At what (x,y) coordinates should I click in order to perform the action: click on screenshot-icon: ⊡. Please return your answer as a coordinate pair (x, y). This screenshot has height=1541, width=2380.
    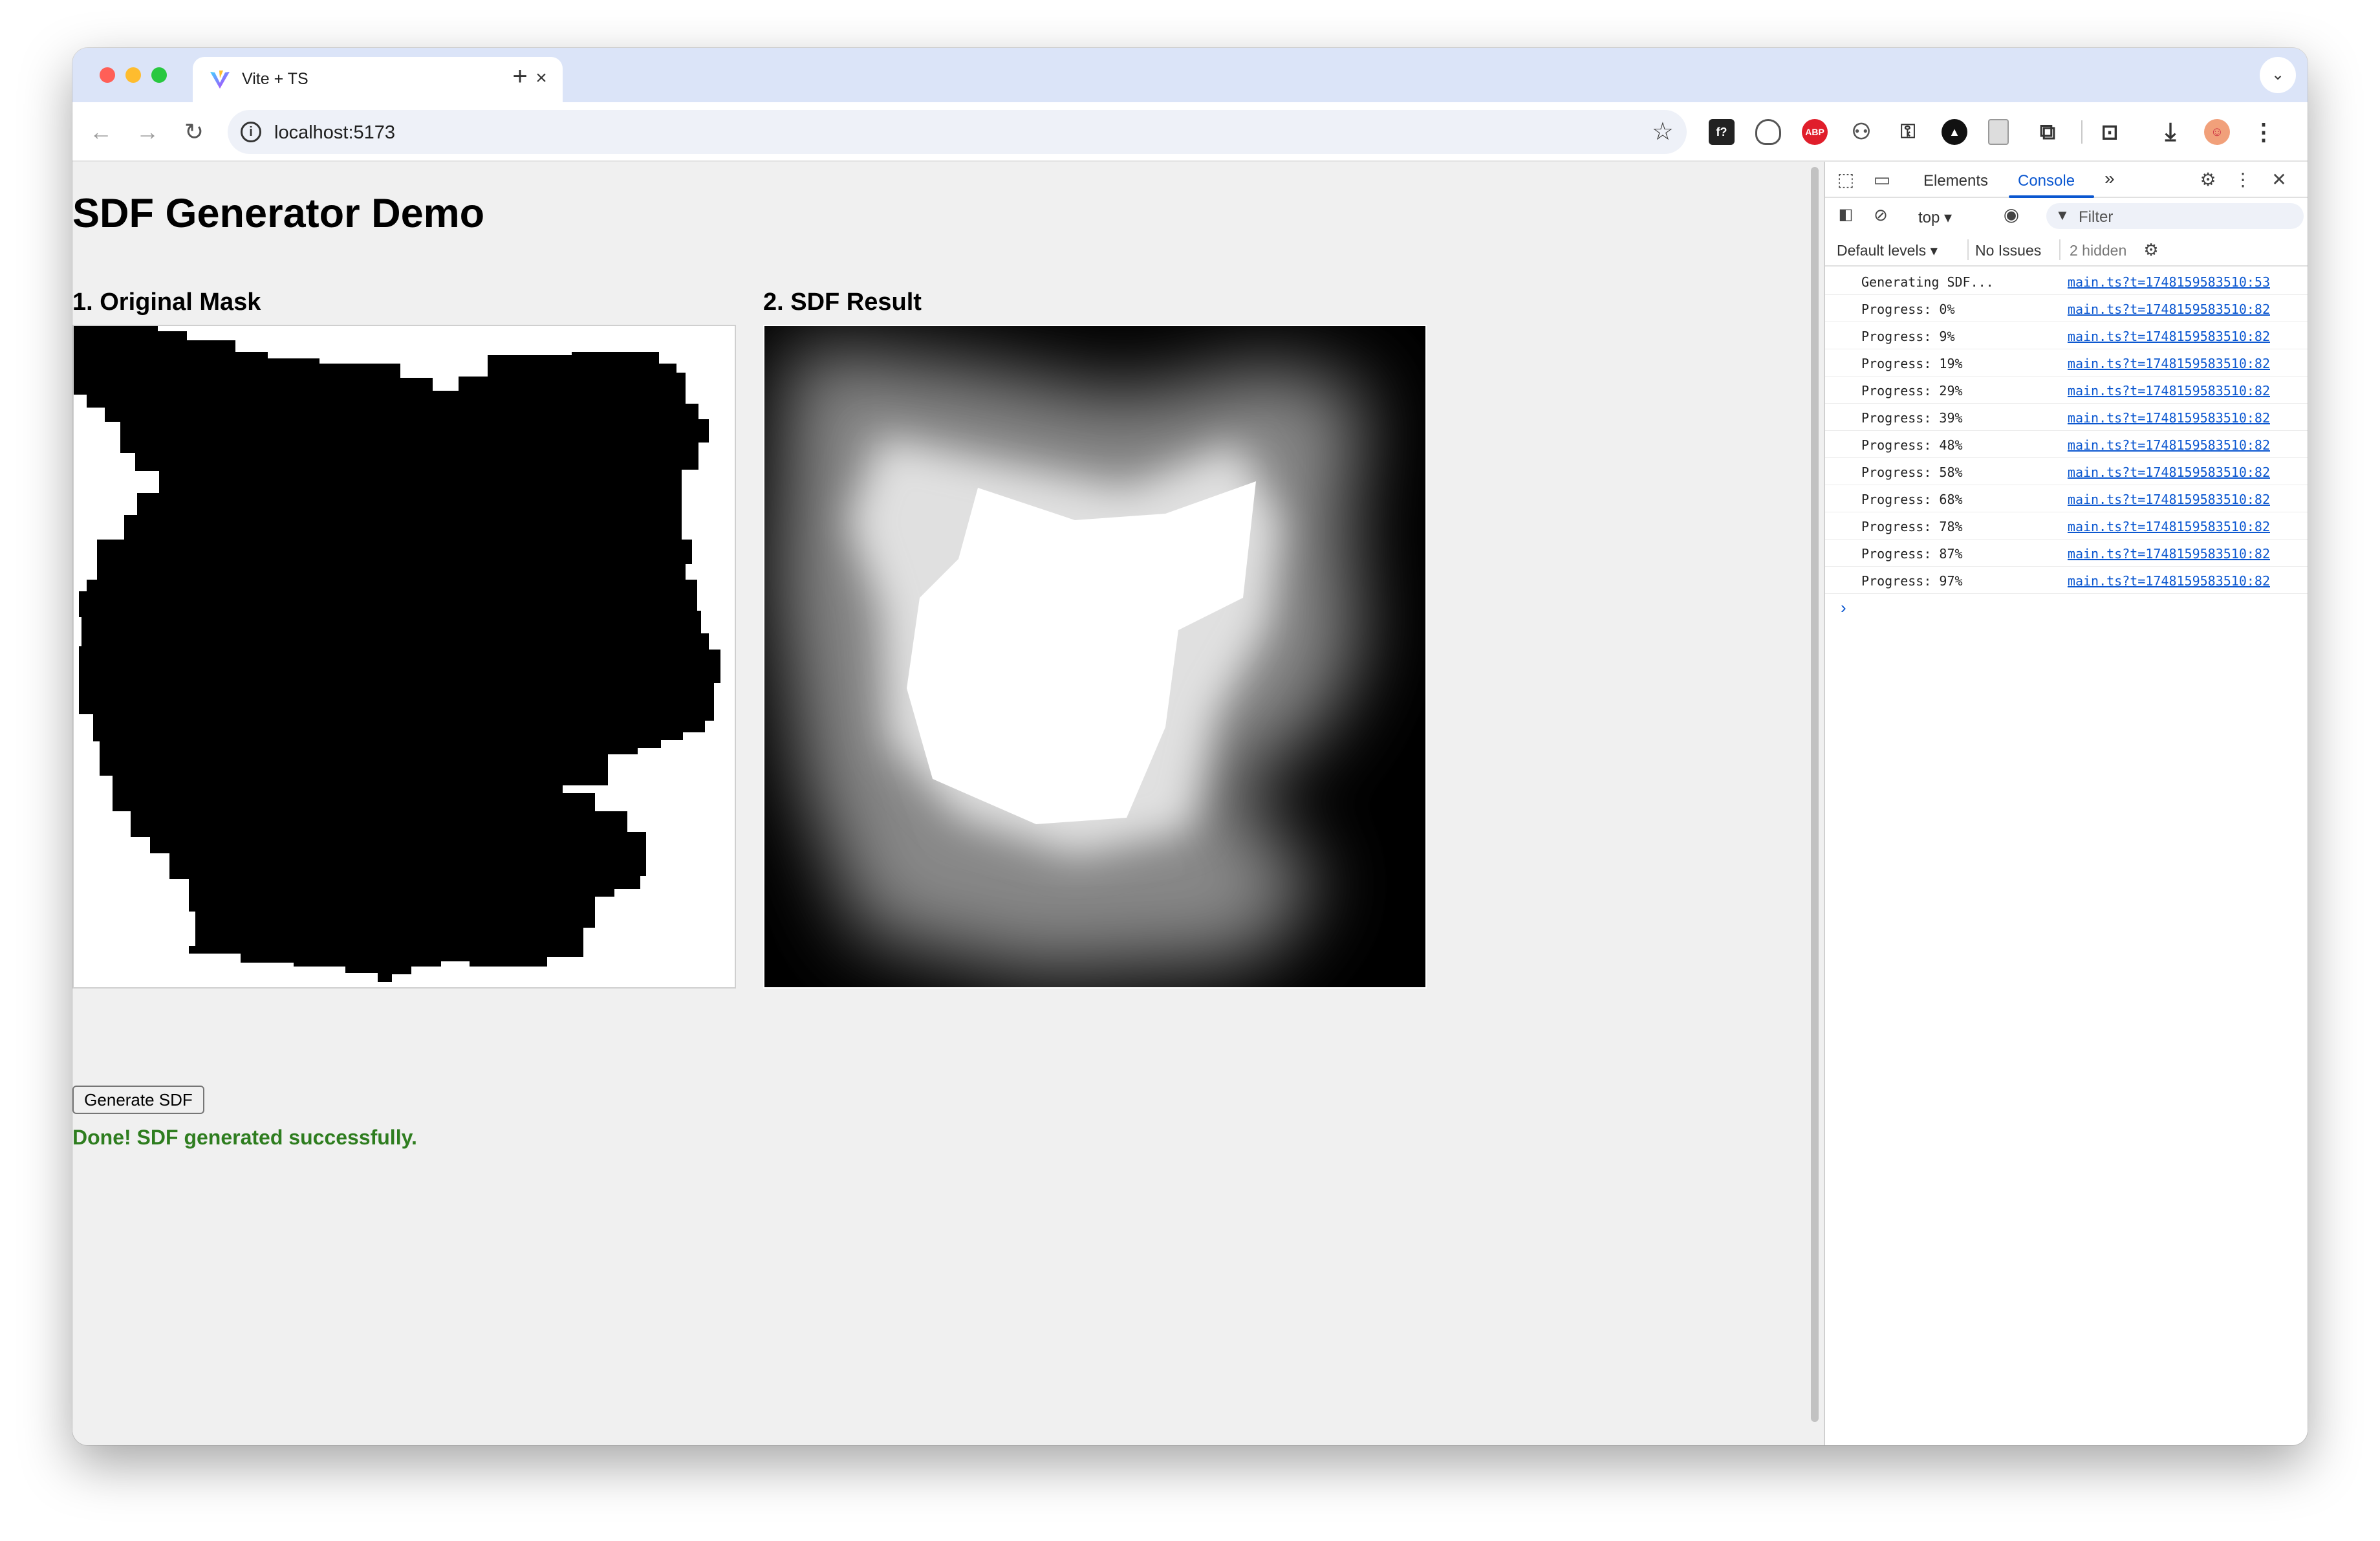
    Looking at the image, I should click on (2110, 132).